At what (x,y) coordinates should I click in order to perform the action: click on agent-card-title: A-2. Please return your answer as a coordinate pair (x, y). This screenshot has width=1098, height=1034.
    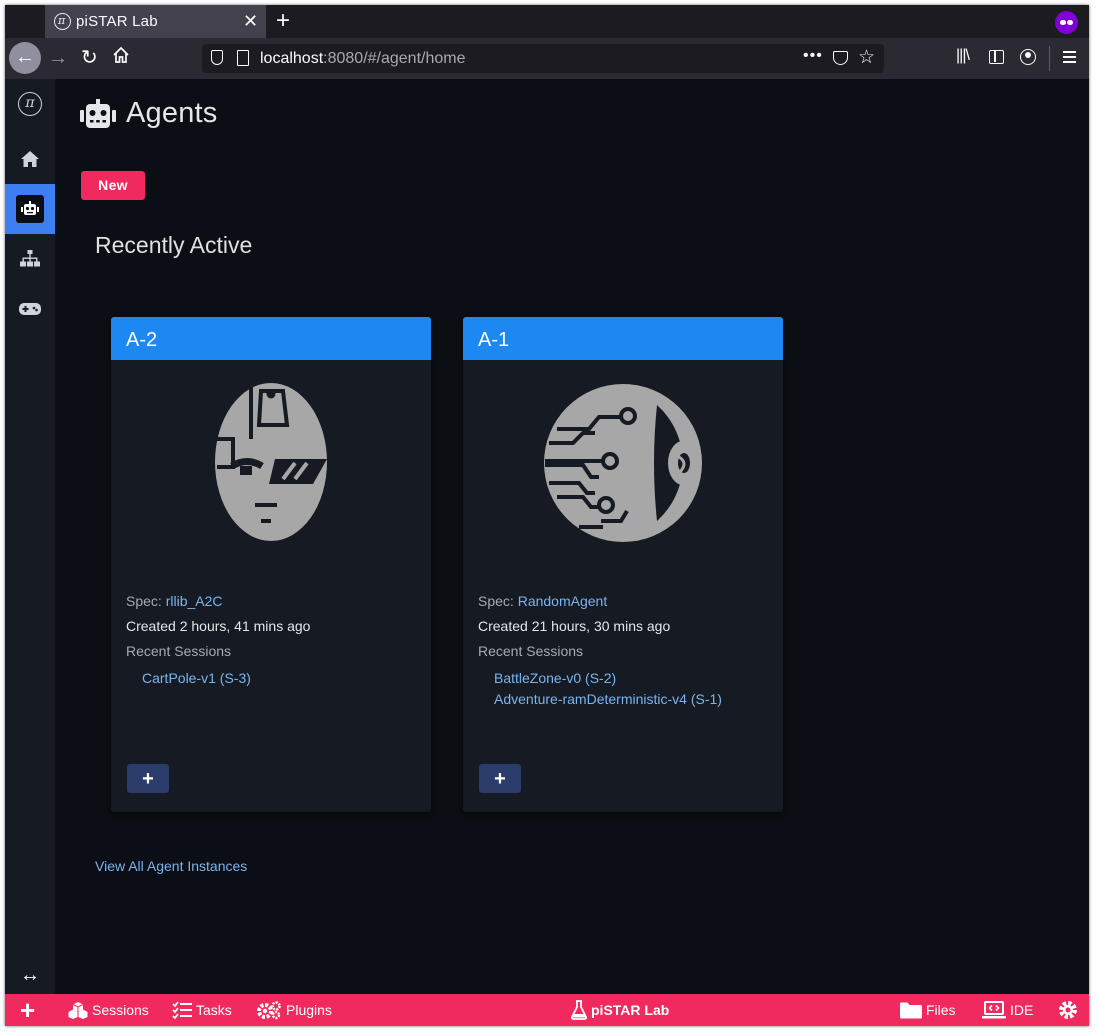
    Looking at the image, I should click on (271, 338).